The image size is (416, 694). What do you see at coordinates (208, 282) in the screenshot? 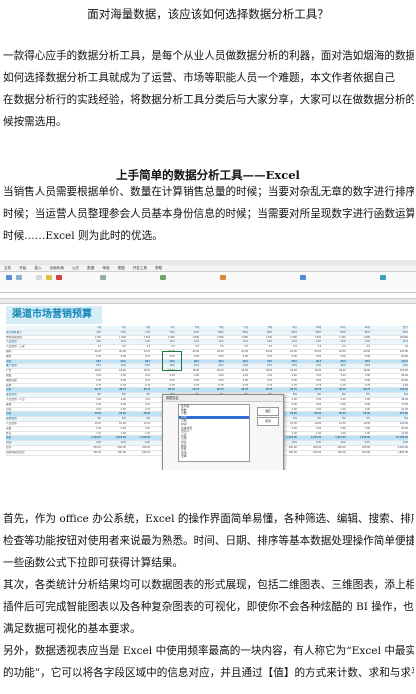
I see `excel-ribbon` at bounding box center [208, 282].